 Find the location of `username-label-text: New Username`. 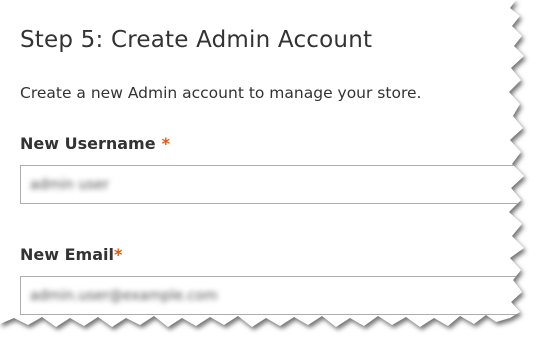

username-label-text: New Username is located at coordinates (88, 143).